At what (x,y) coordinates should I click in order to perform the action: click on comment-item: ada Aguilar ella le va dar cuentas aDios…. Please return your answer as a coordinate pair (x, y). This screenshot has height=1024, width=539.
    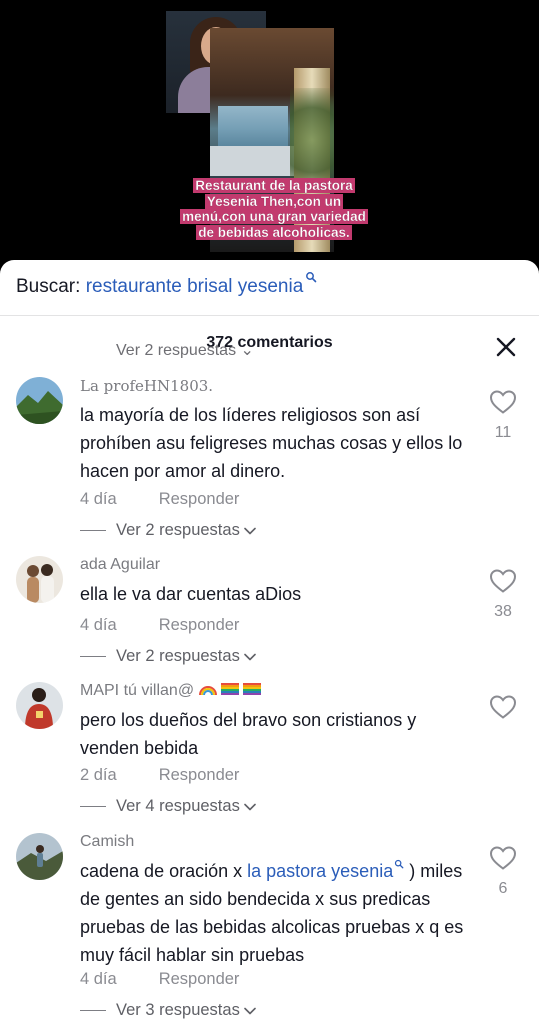
    Looking at the image, I should click on (269, 616).